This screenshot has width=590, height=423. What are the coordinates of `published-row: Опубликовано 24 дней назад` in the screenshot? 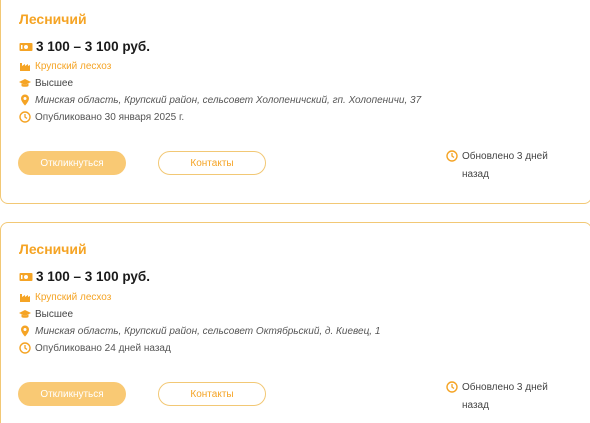 It's located at (95, 348).